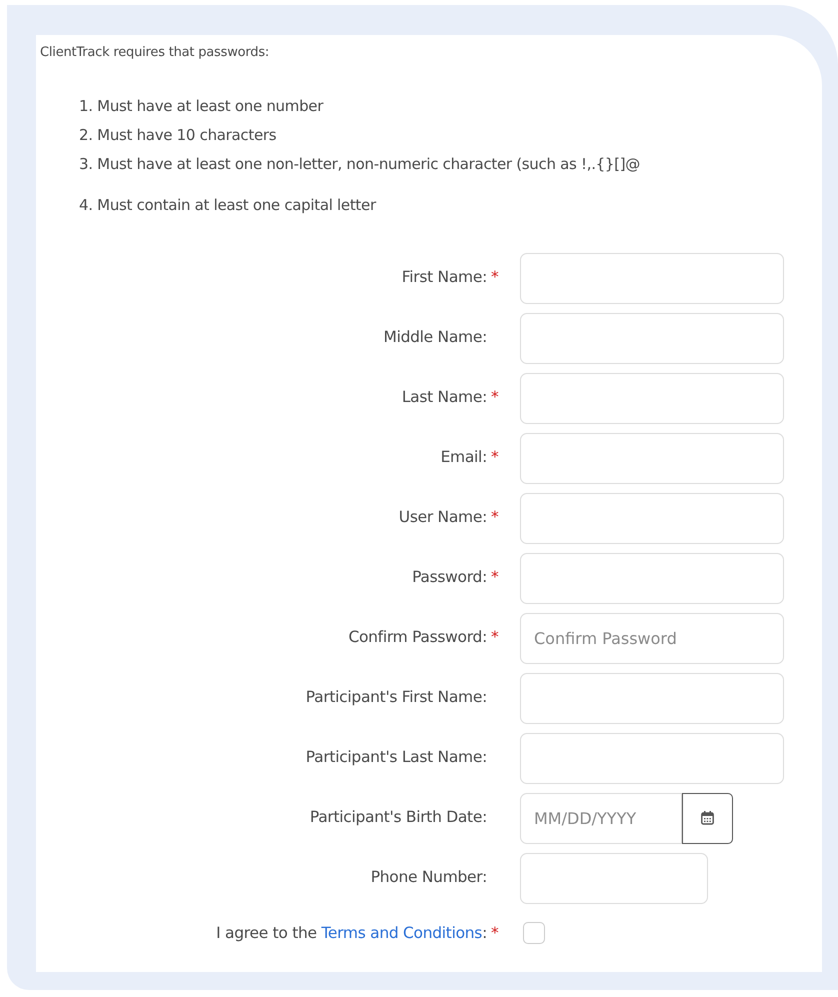 Image resolution: width=838 pixels, height=997 pixels. What do you see at coordinates (360, 164) in the screenshot?
I see `requirement-item: 3. Must have at least one non-letter, non-numeric character (such as !,.{}[]@` at bounding box center [360, 164].